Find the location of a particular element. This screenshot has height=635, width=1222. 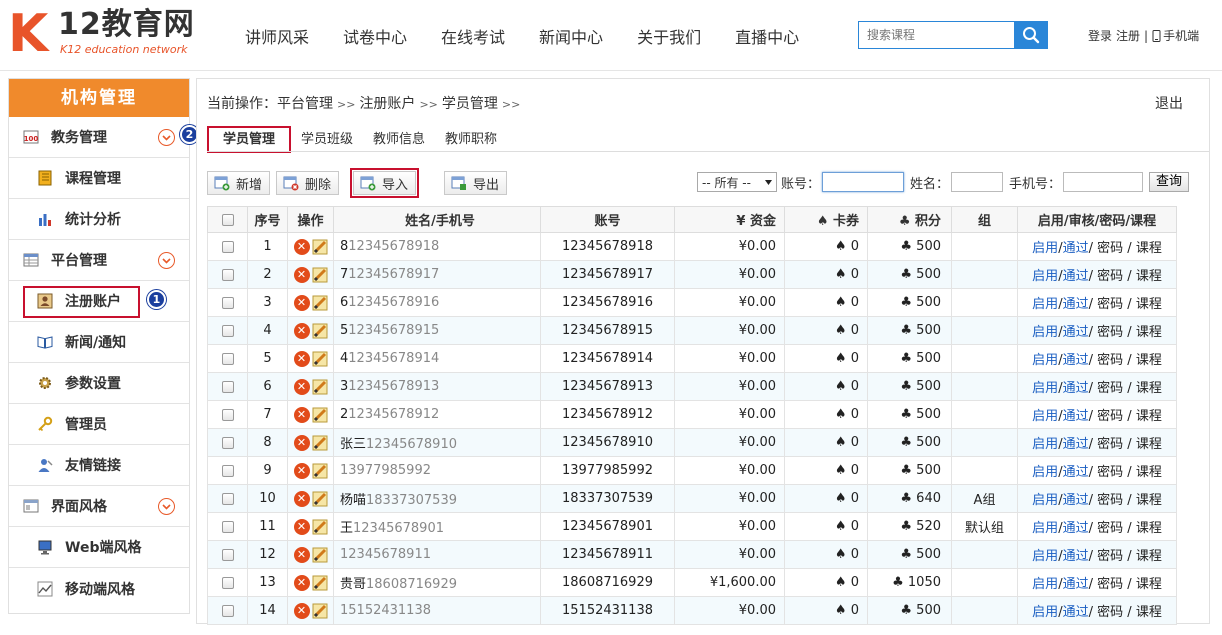

nav-item-news: 新闻中心 is located at coordinates (571, 36).